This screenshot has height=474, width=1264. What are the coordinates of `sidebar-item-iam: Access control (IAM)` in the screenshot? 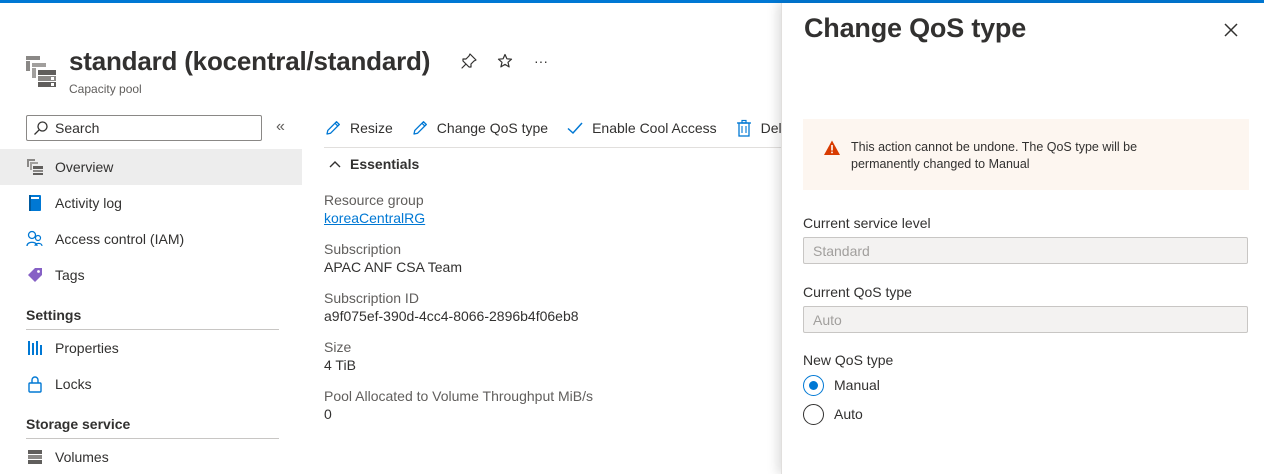 It's located at (151, 239).